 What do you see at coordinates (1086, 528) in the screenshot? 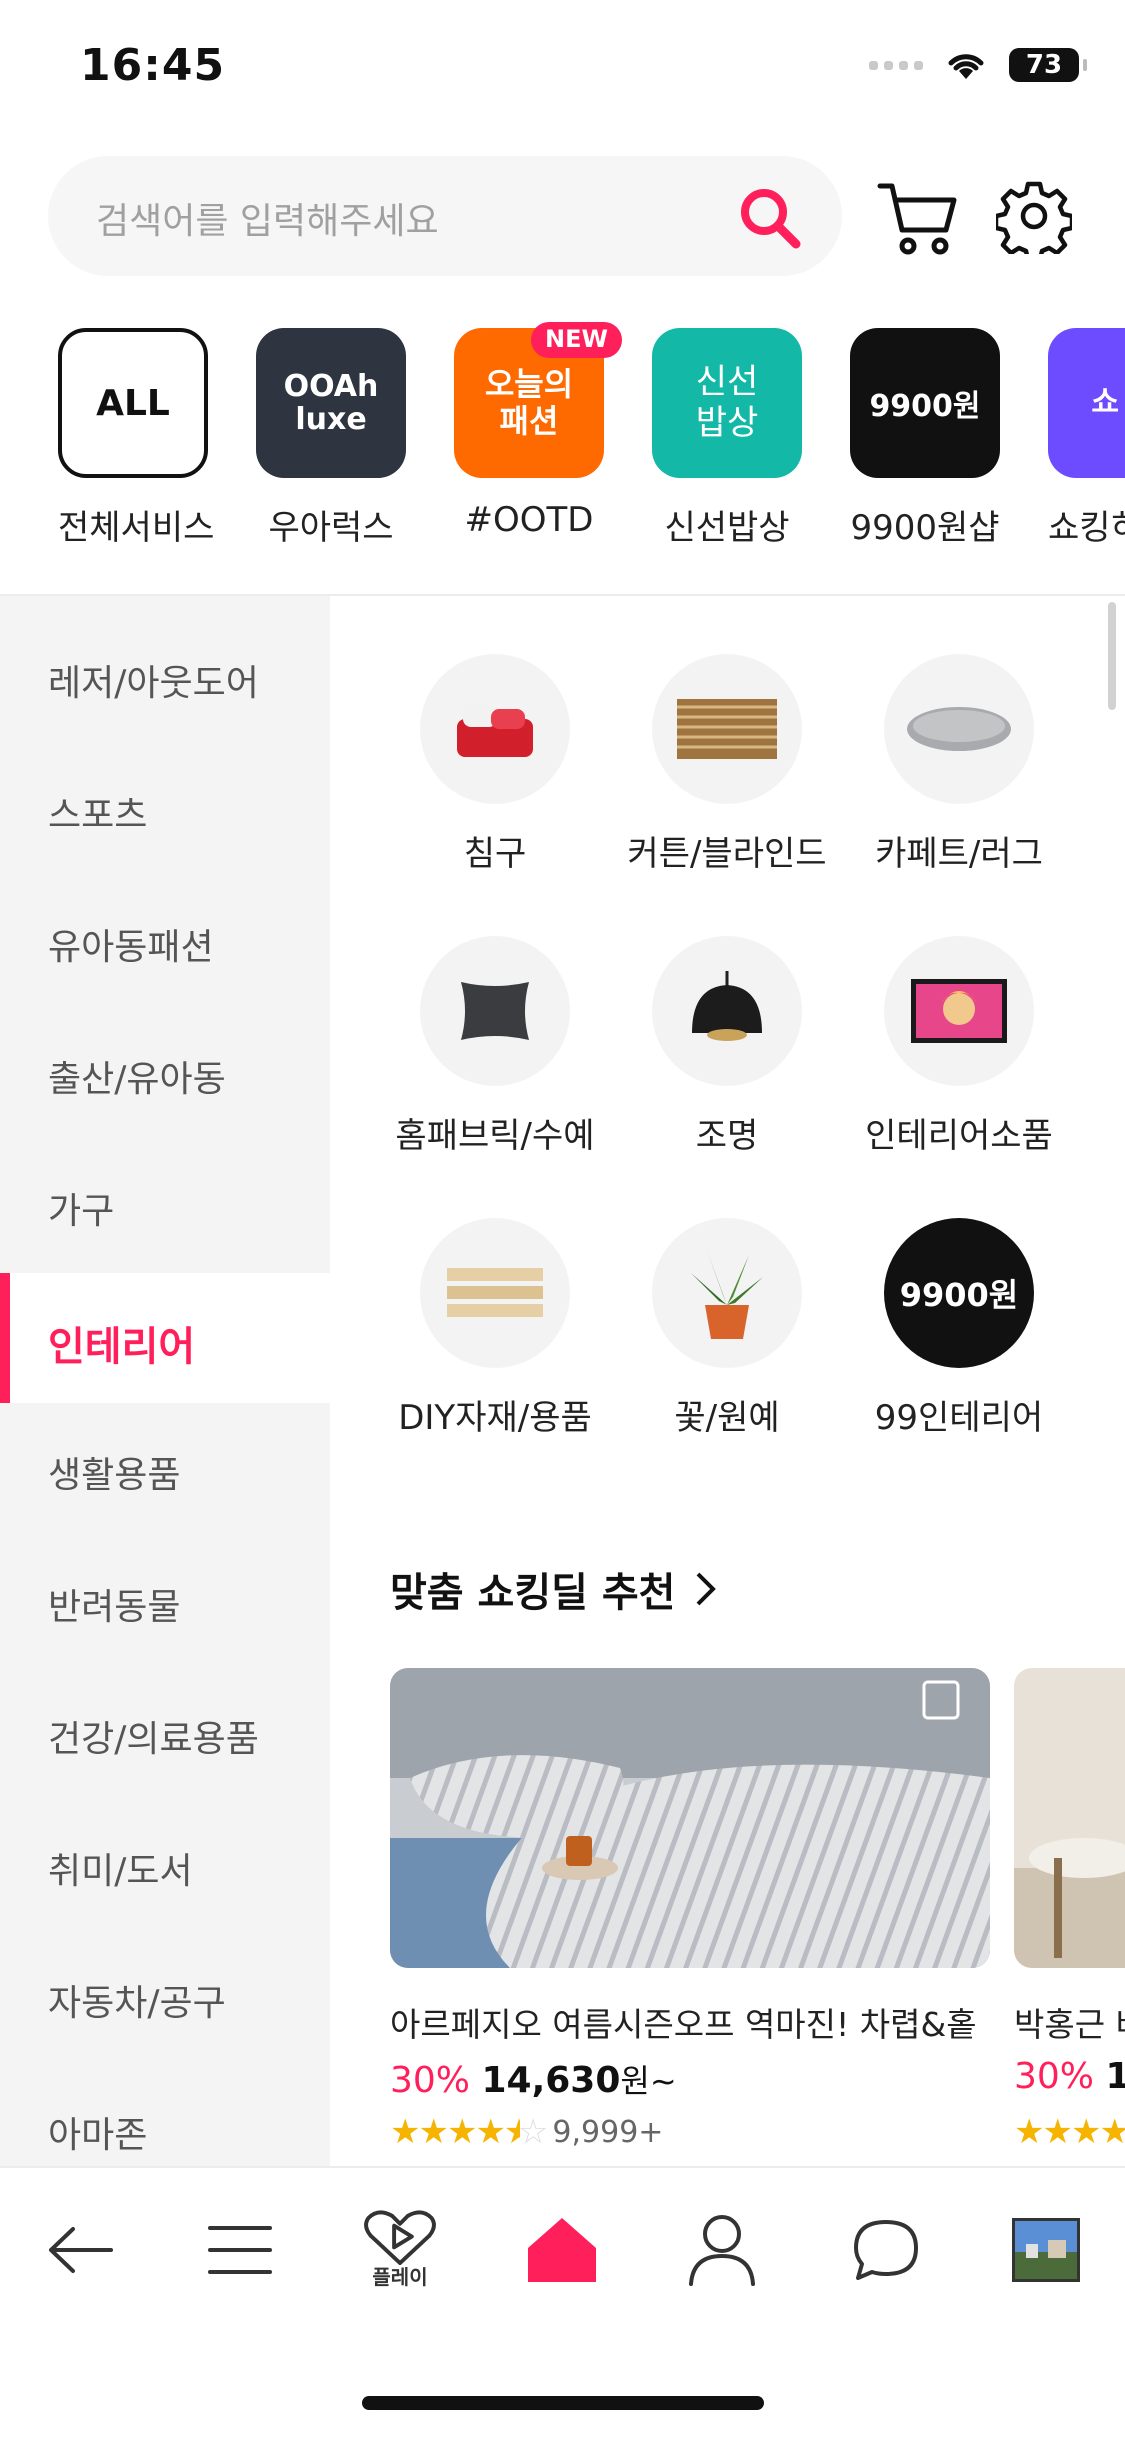
I see `service-label: 쇼킹히` at bounding box center [1086, 528].